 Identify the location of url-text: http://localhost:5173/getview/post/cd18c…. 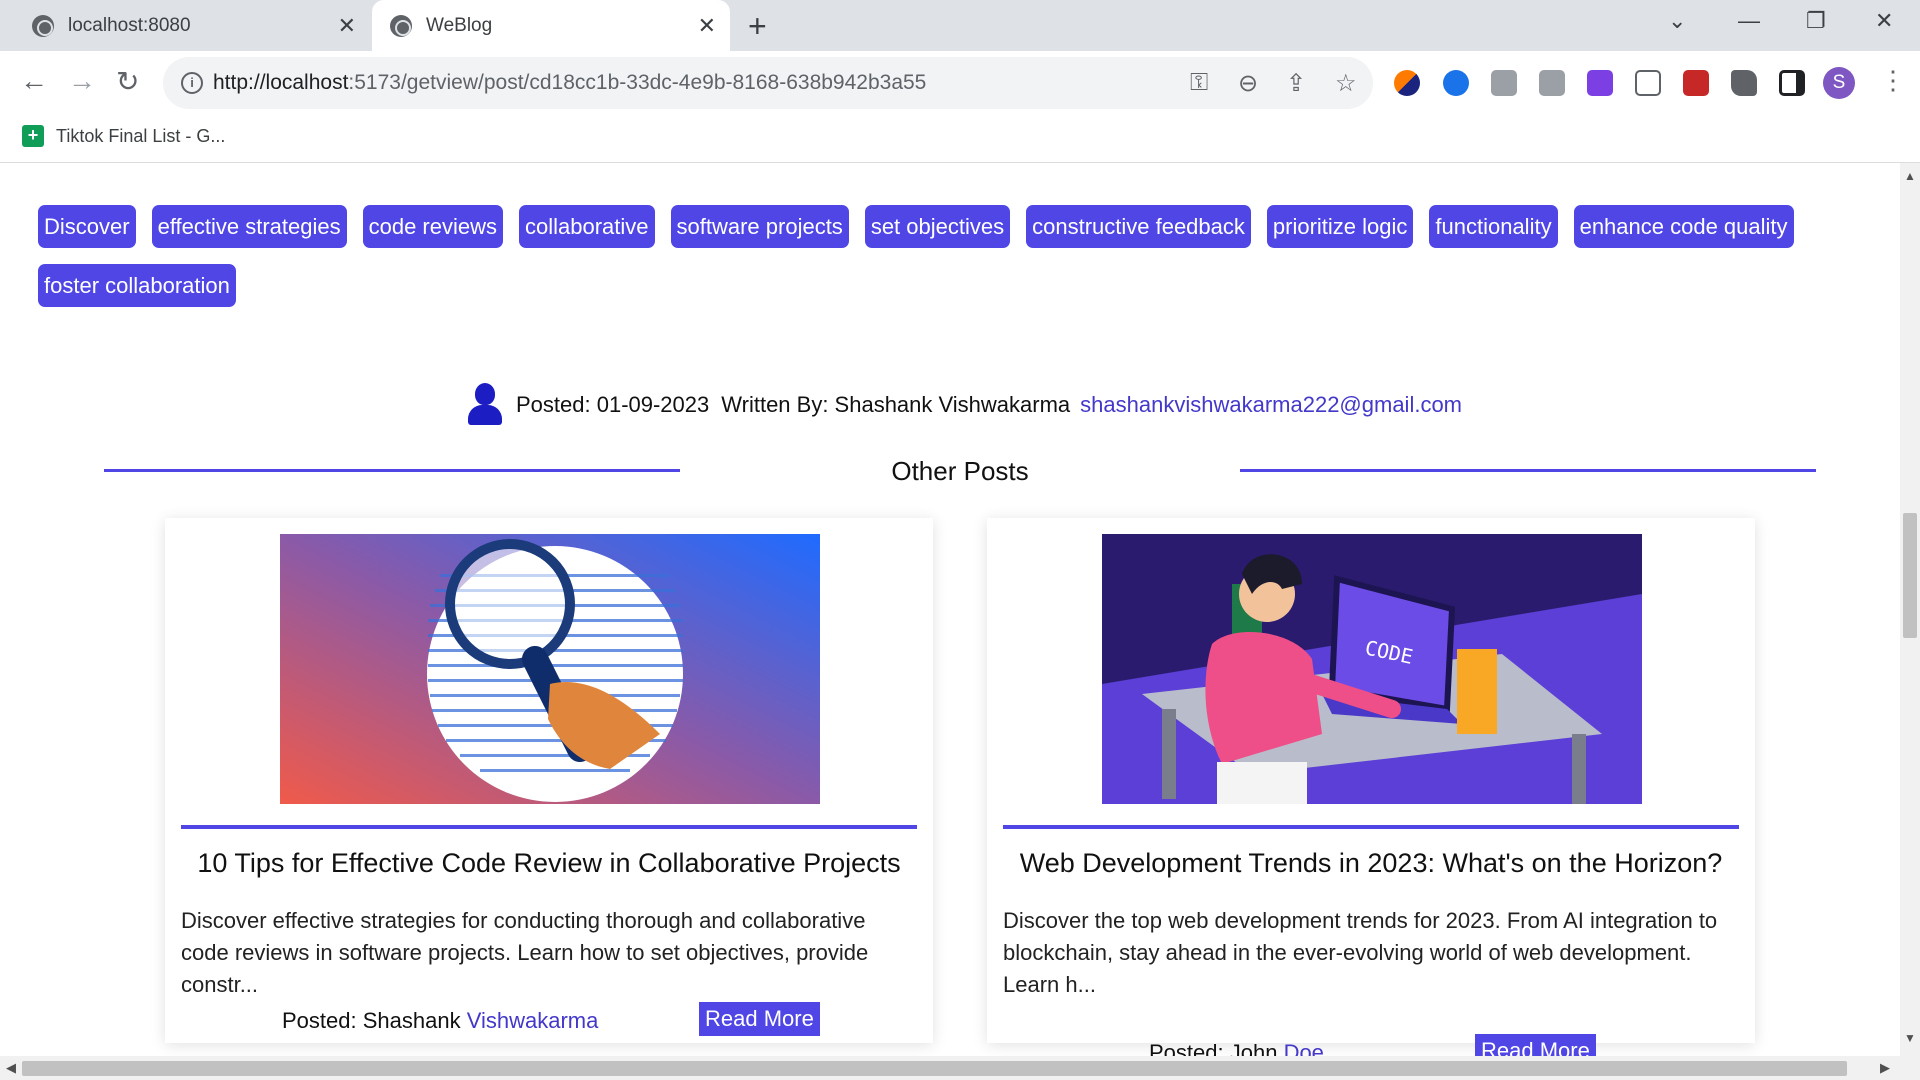
(569, 83).